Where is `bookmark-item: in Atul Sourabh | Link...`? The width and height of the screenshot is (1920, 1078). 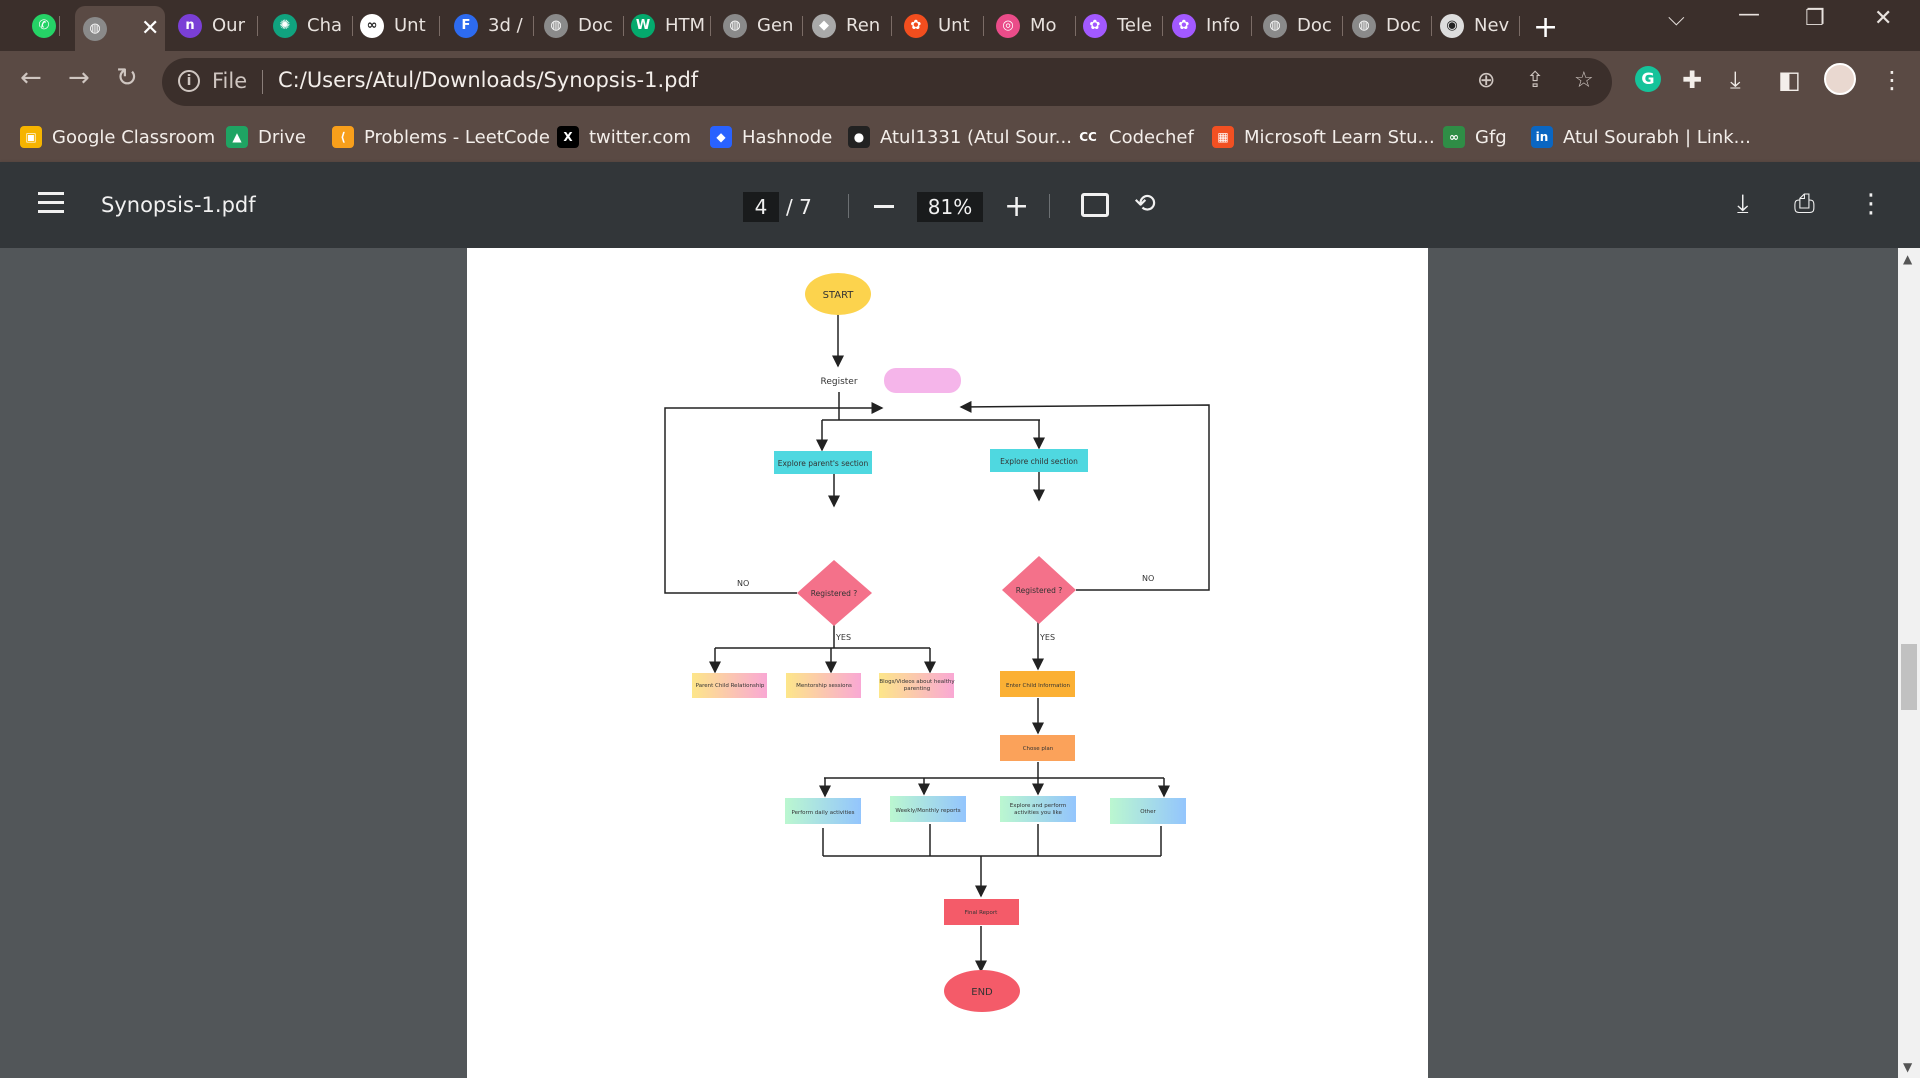
bookmark-item: in Atul Sourabh | Link... is located at coordinates (1641, 137).